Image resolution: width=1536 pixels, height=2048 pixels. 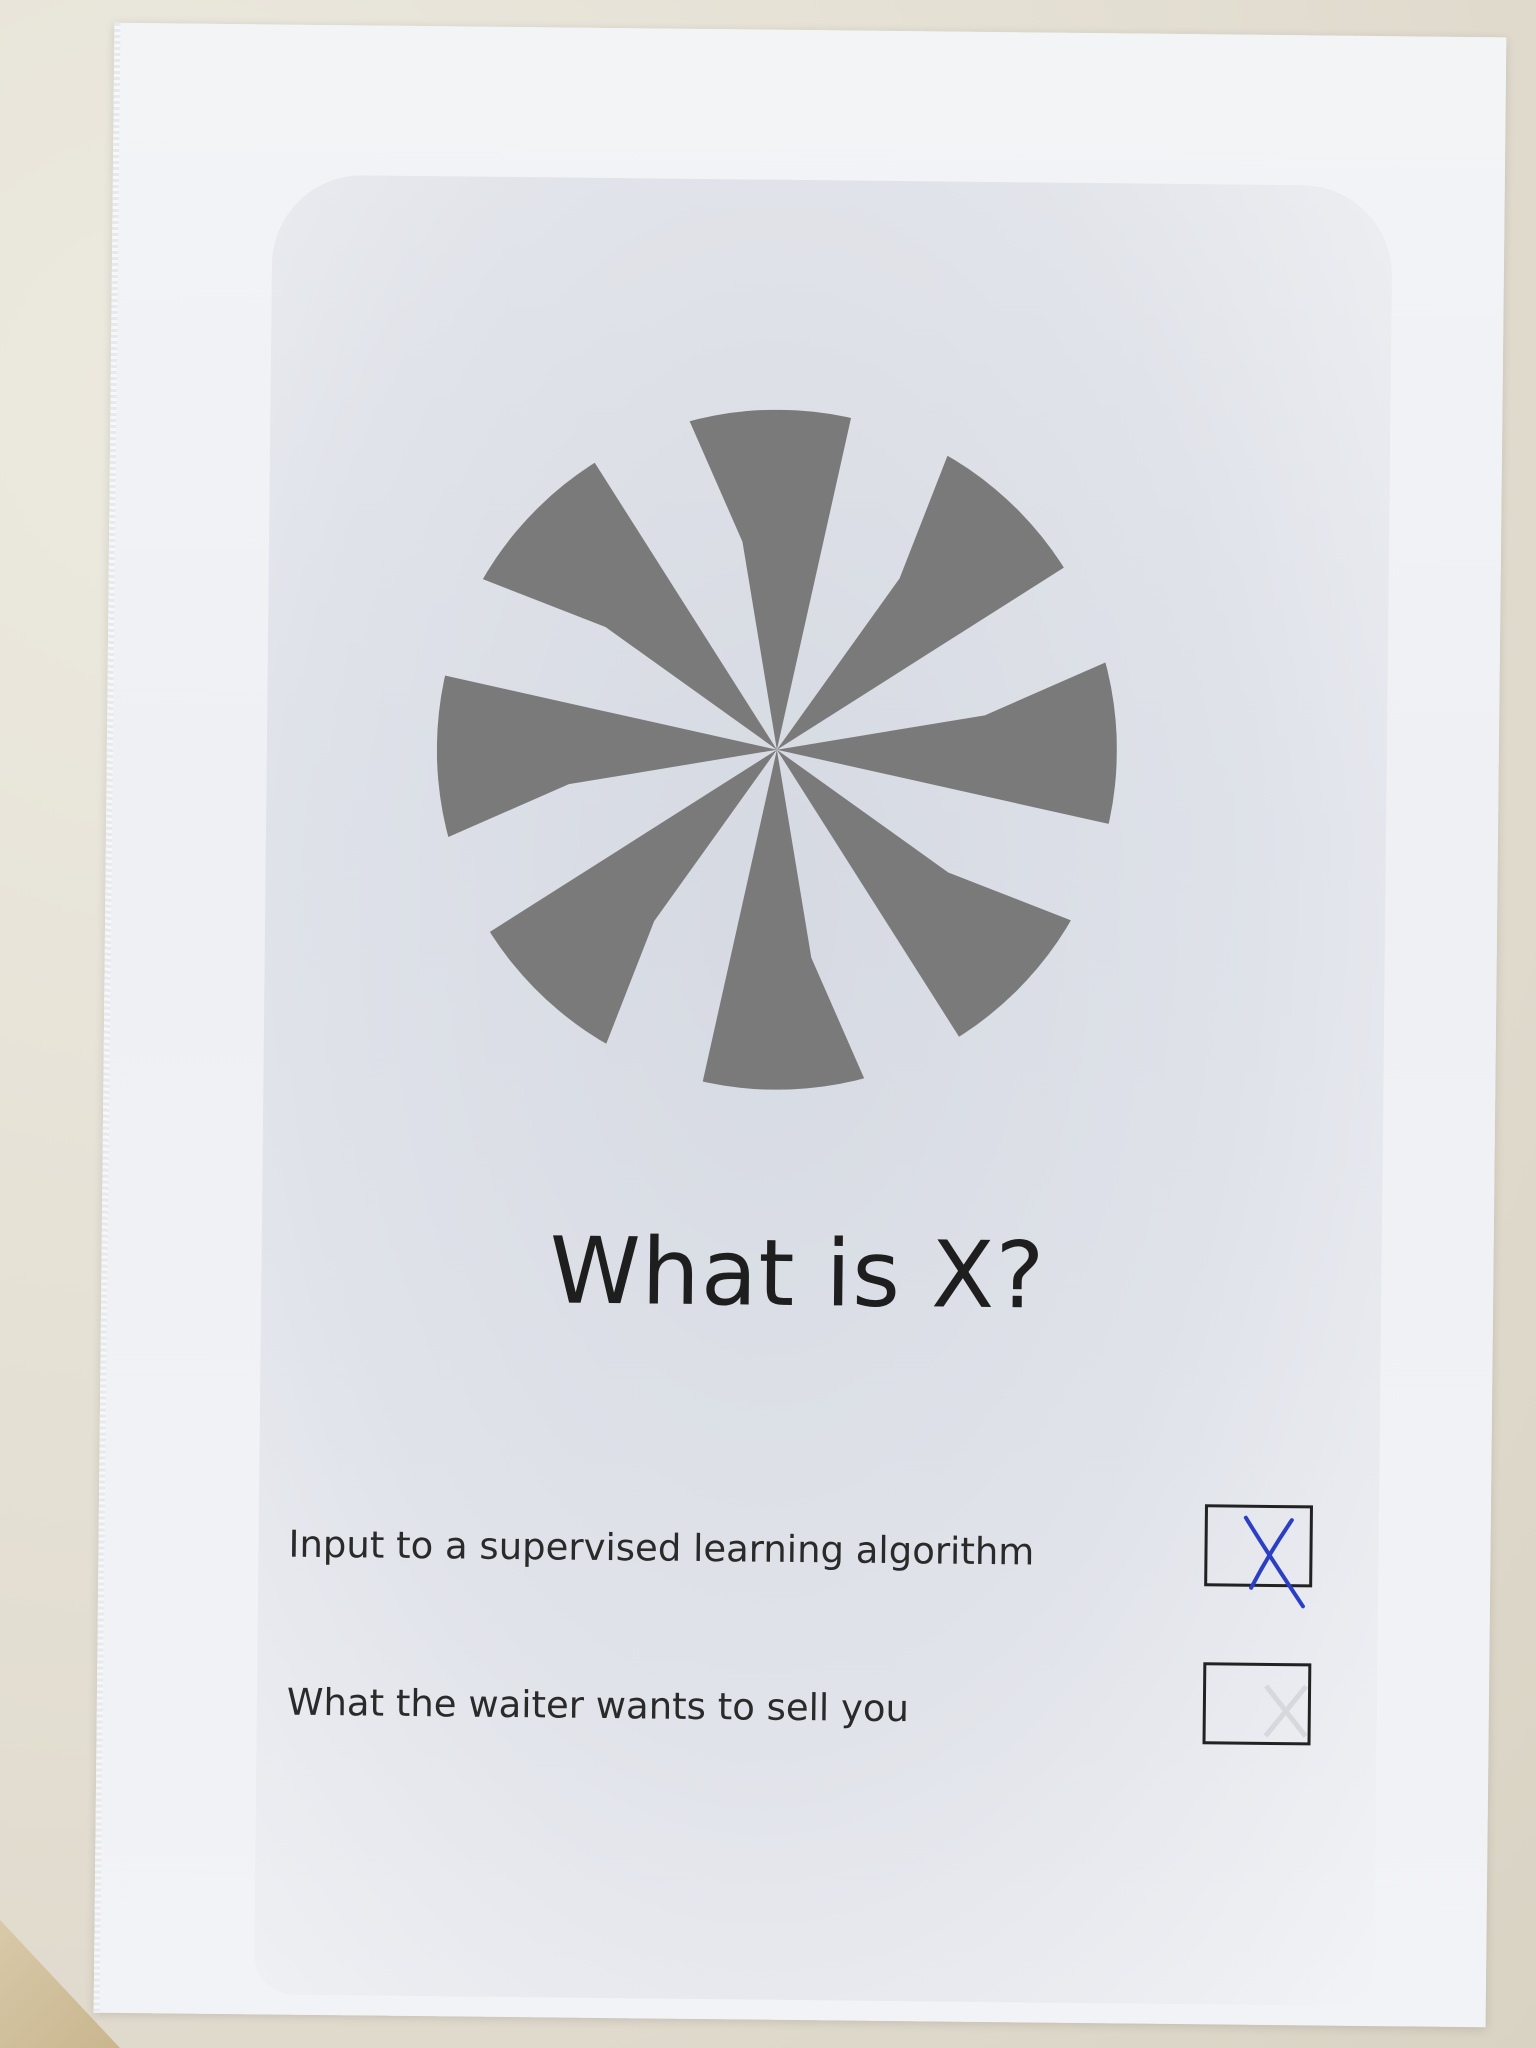 I want to click on answer-option-1: Input to a supervised learning algorithm, so click(x=808, y=1552).